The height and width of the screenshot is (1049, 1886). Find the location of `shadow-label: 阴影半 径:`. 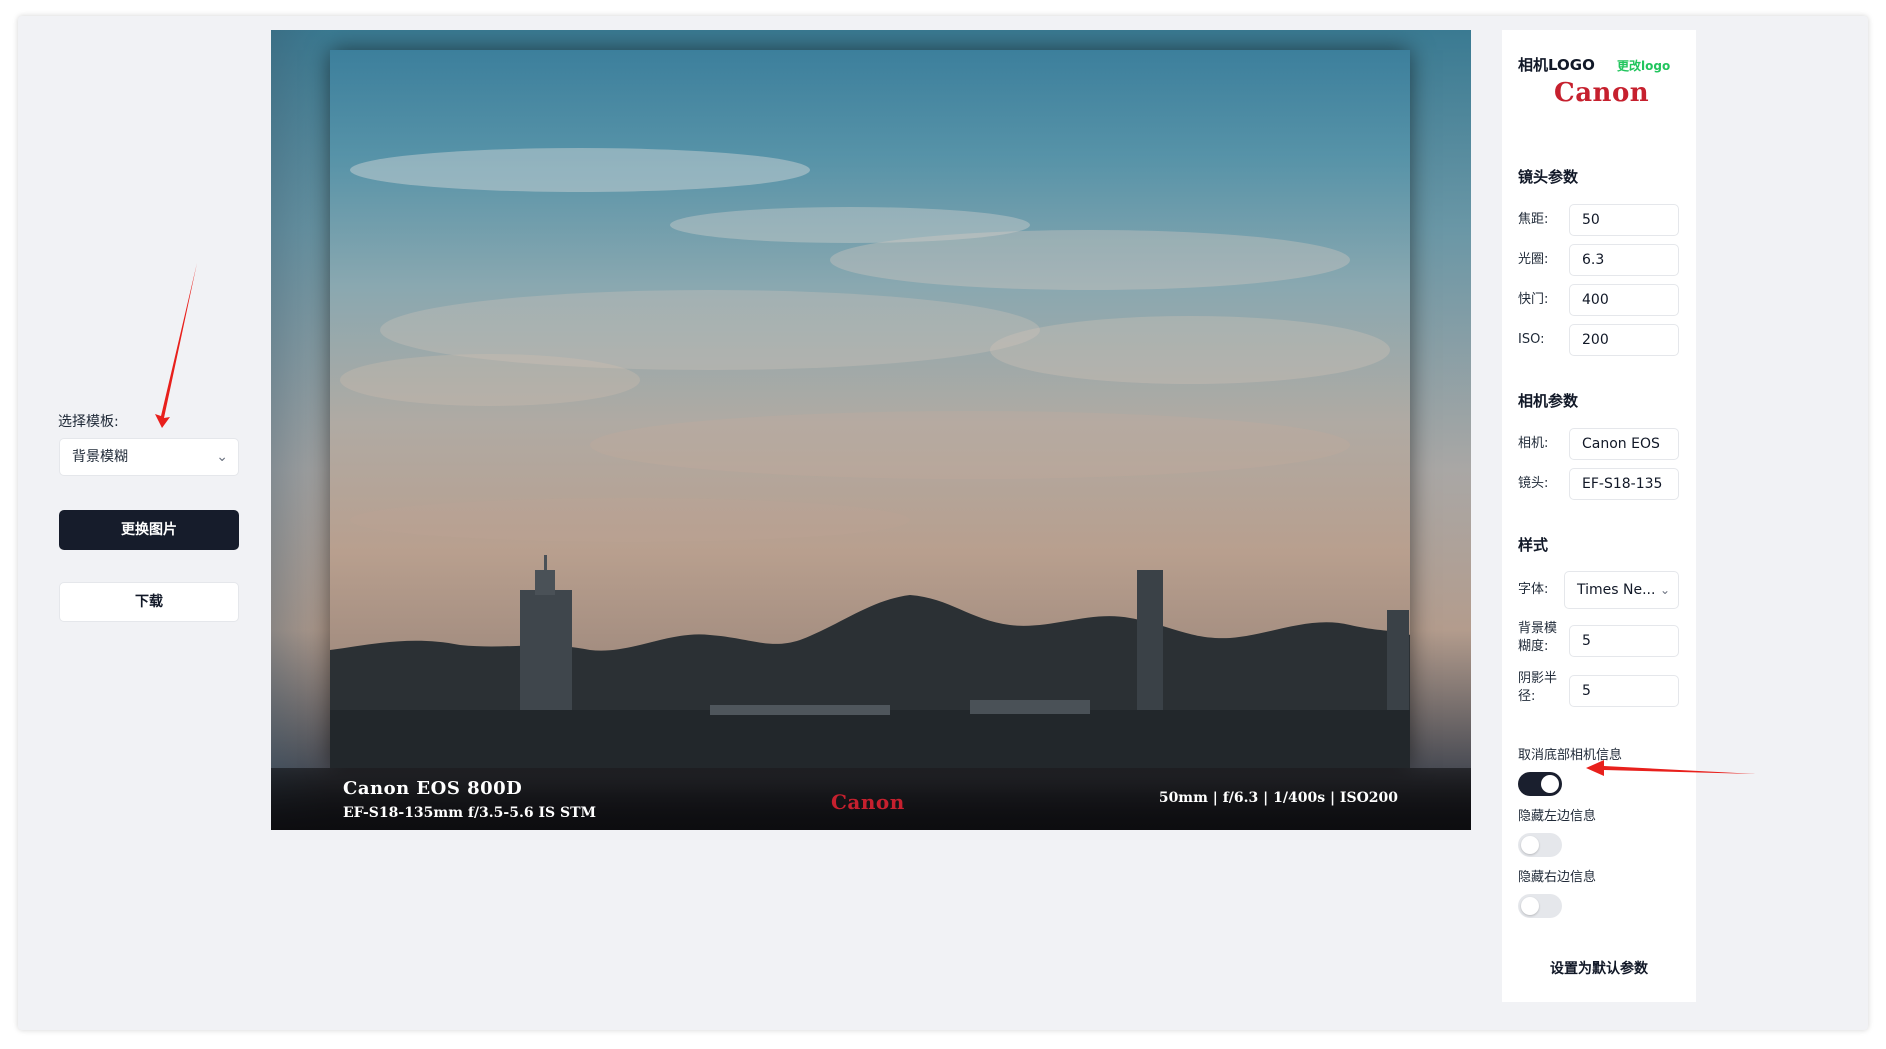

shadow-label: 阴影半 径: is located at coordinates (1537, 688).